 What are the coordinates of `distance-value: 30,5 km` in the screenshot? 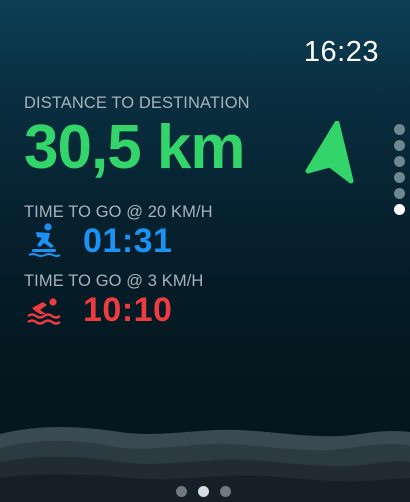 It's located at (135, 147).